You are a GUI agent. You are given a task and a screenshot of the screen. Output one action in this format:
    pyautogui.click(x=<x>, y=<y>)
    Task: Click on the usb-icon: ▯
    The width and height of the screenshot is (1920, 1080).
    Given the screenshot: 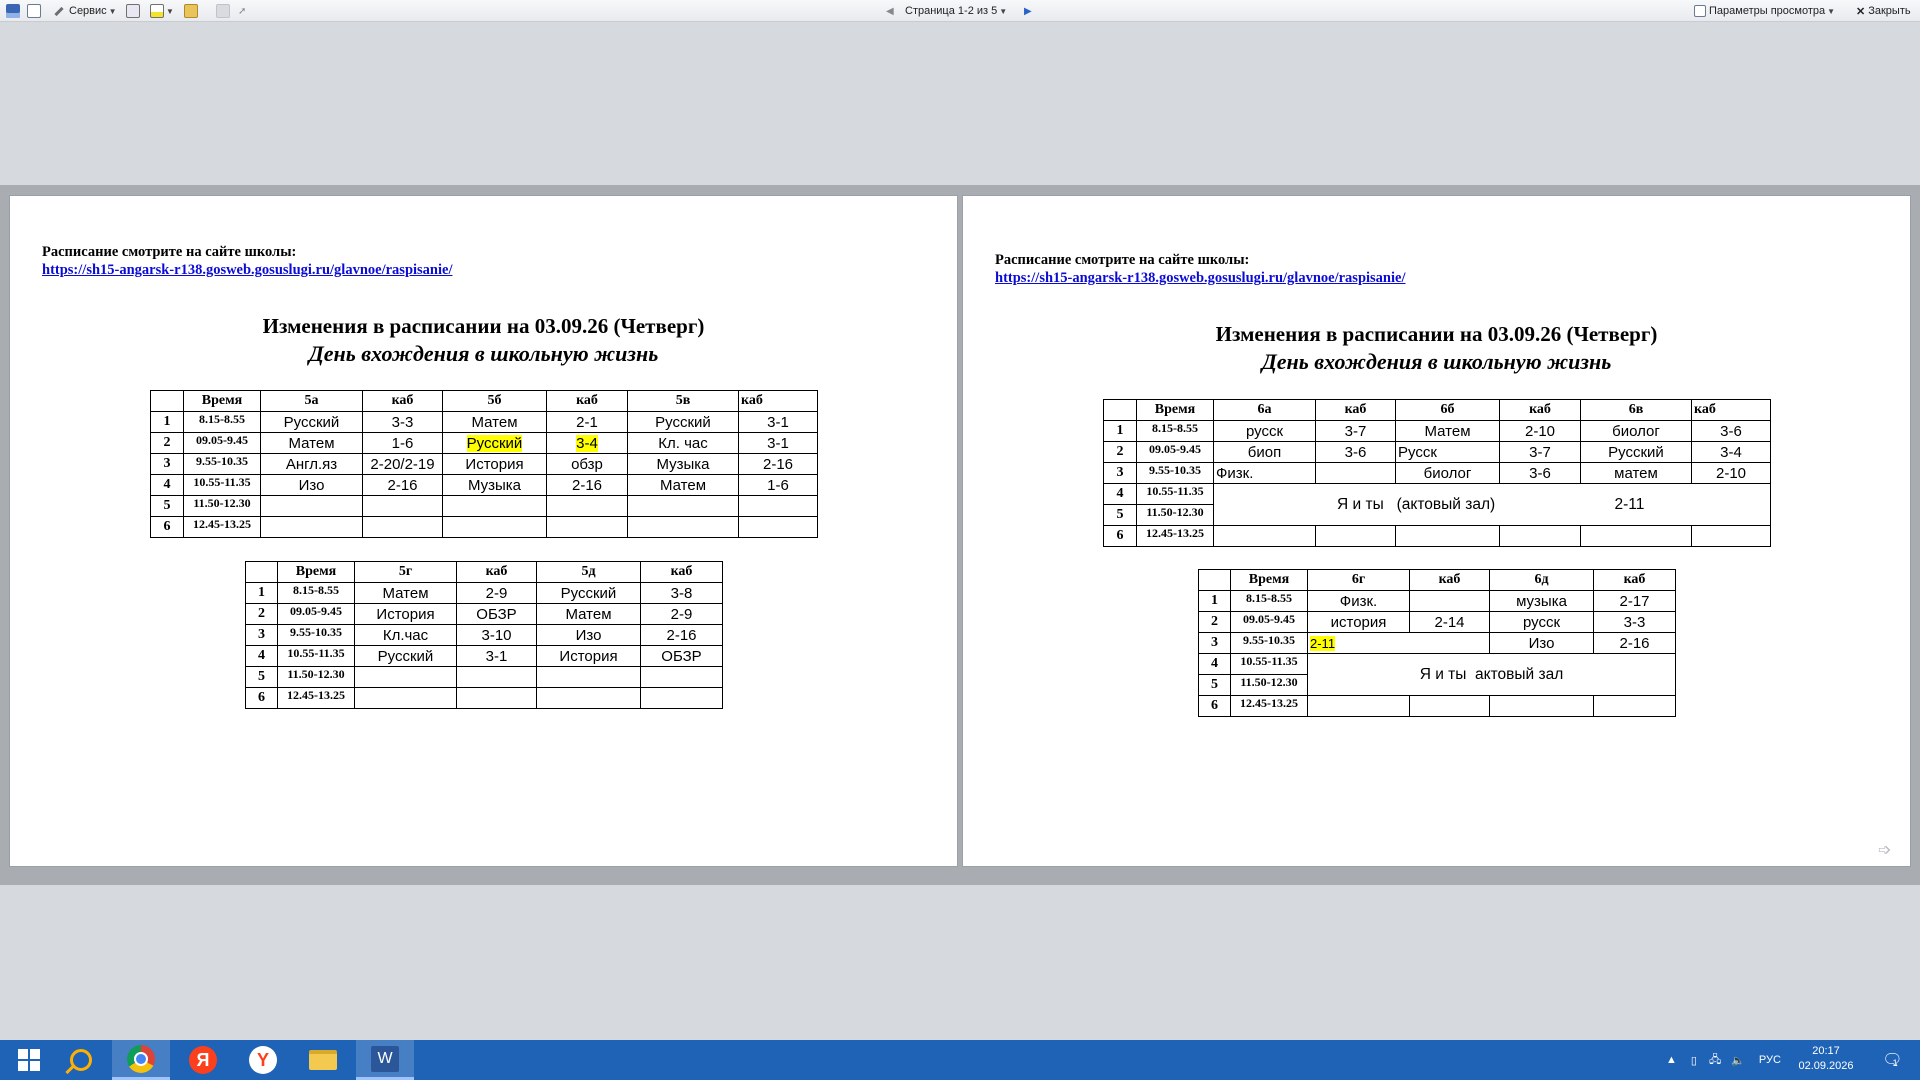 What is the action you would take?
    pyautogui.click(x=1694, y=1060)
    